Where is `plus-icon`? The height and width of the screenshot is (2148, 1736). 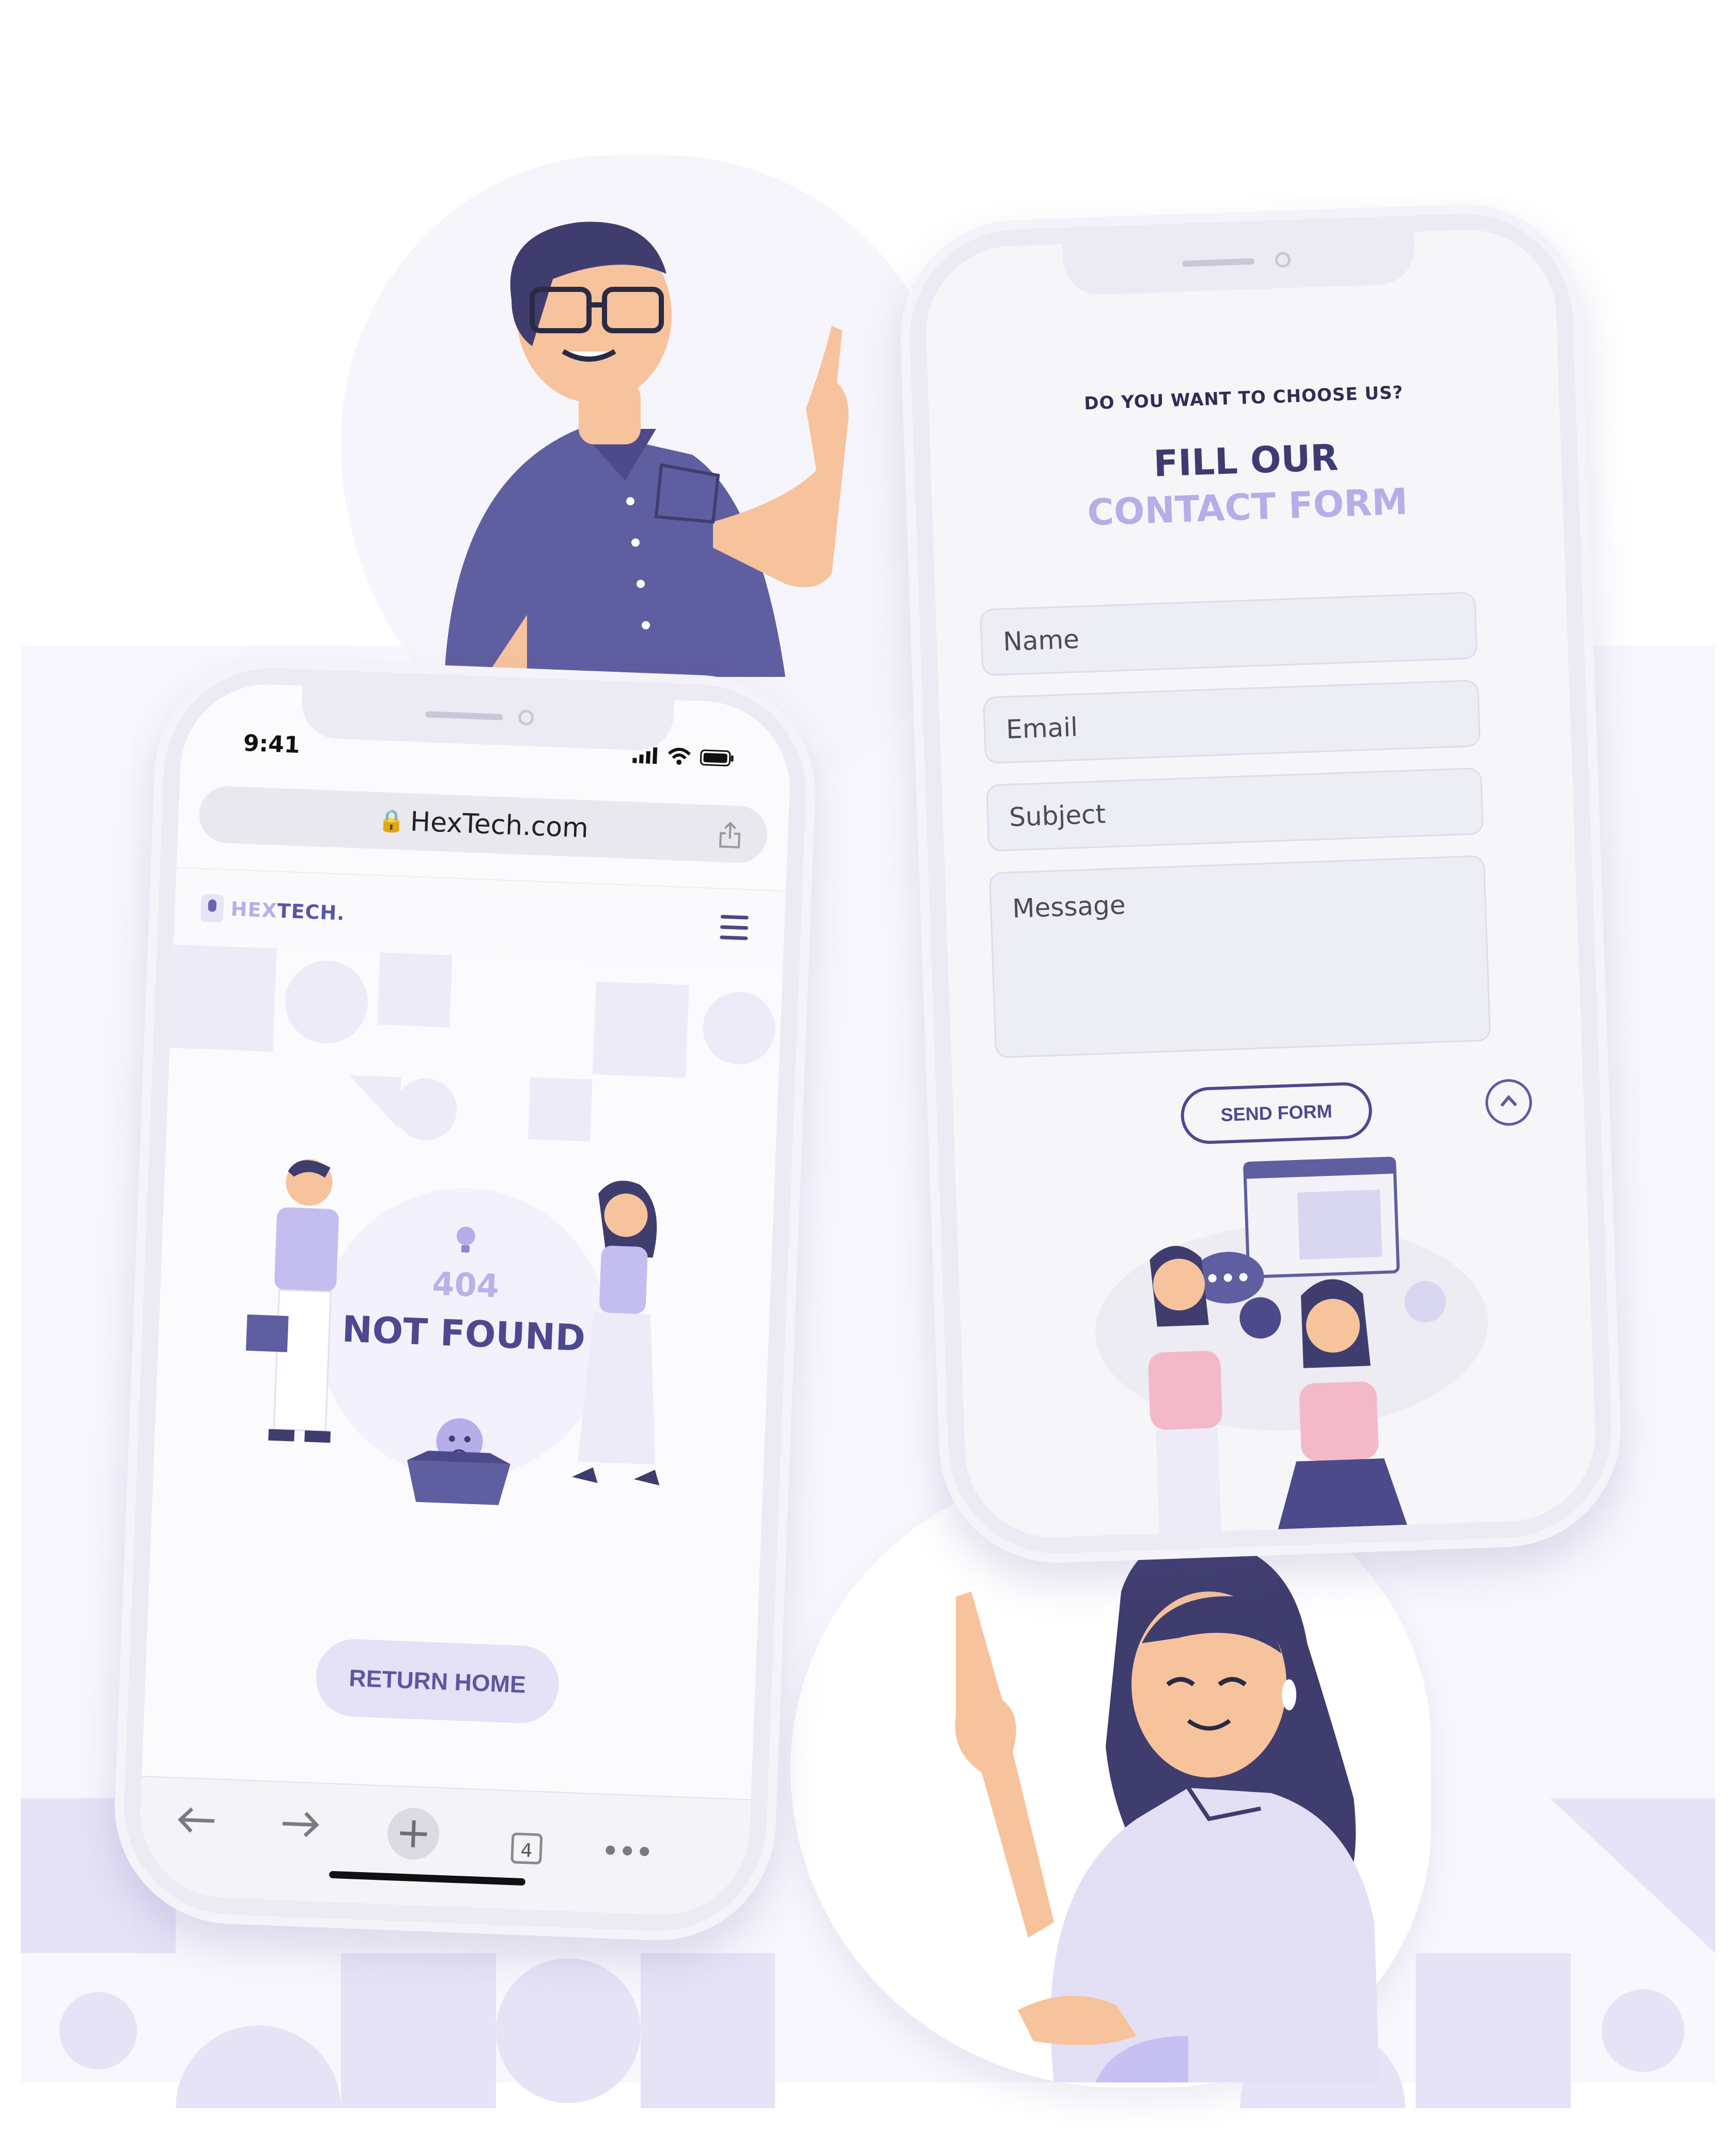 plus-icon is located at coordinates (414, 1834).